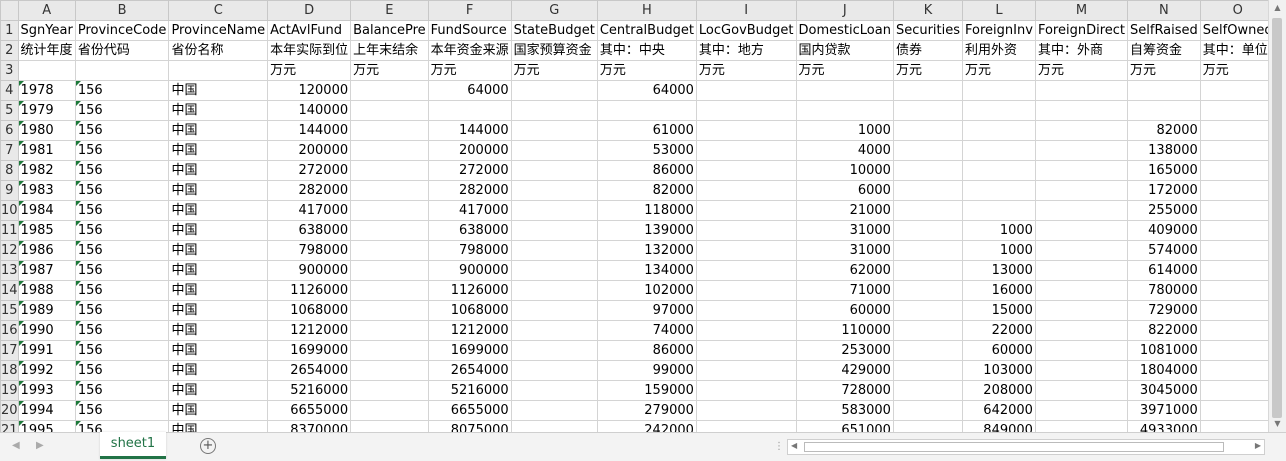 This screenshot has height=461, width=1286. What do you see at coordinates (389, 330) in the screenshot?
I see `cell-e16` at bounding box center [389, 330].